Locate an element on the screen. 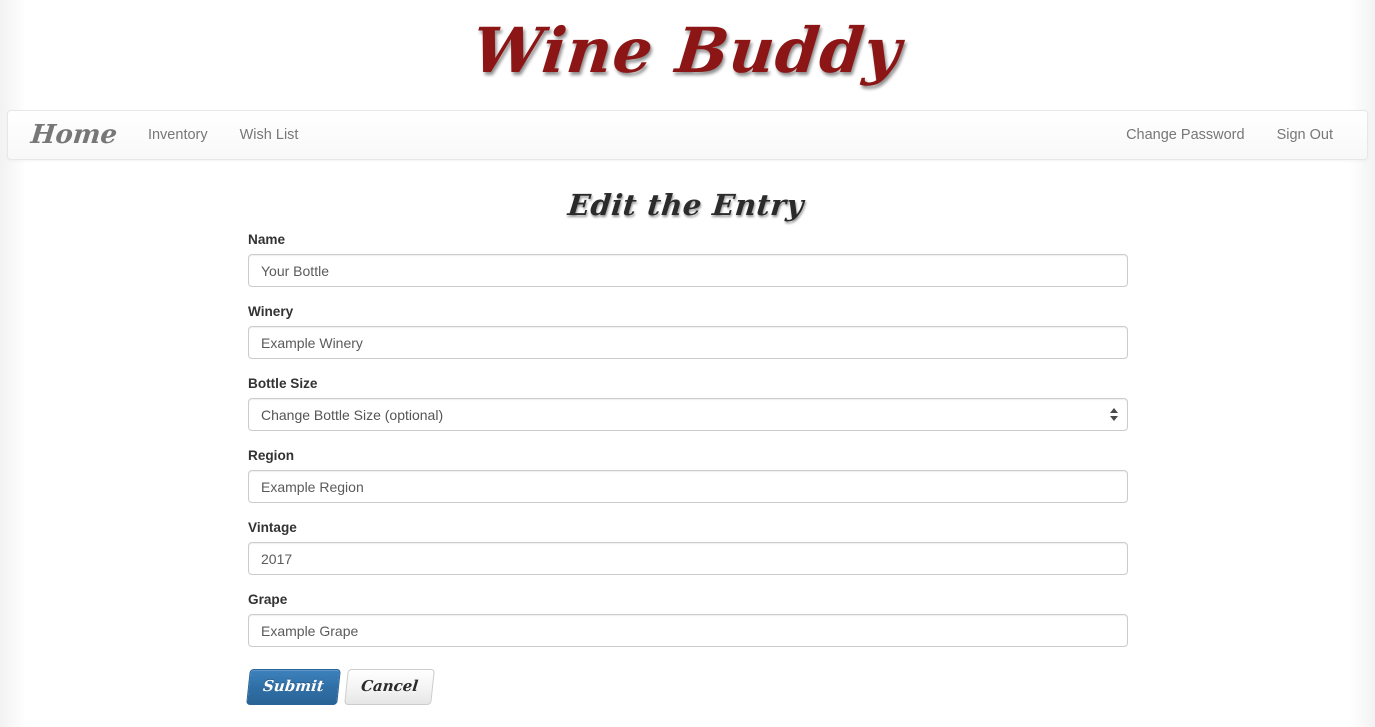 The height and width of the screenshot is (727, 1375). navbar-left-group: Home Inventory Wish List is located at coordinates (161, 135).